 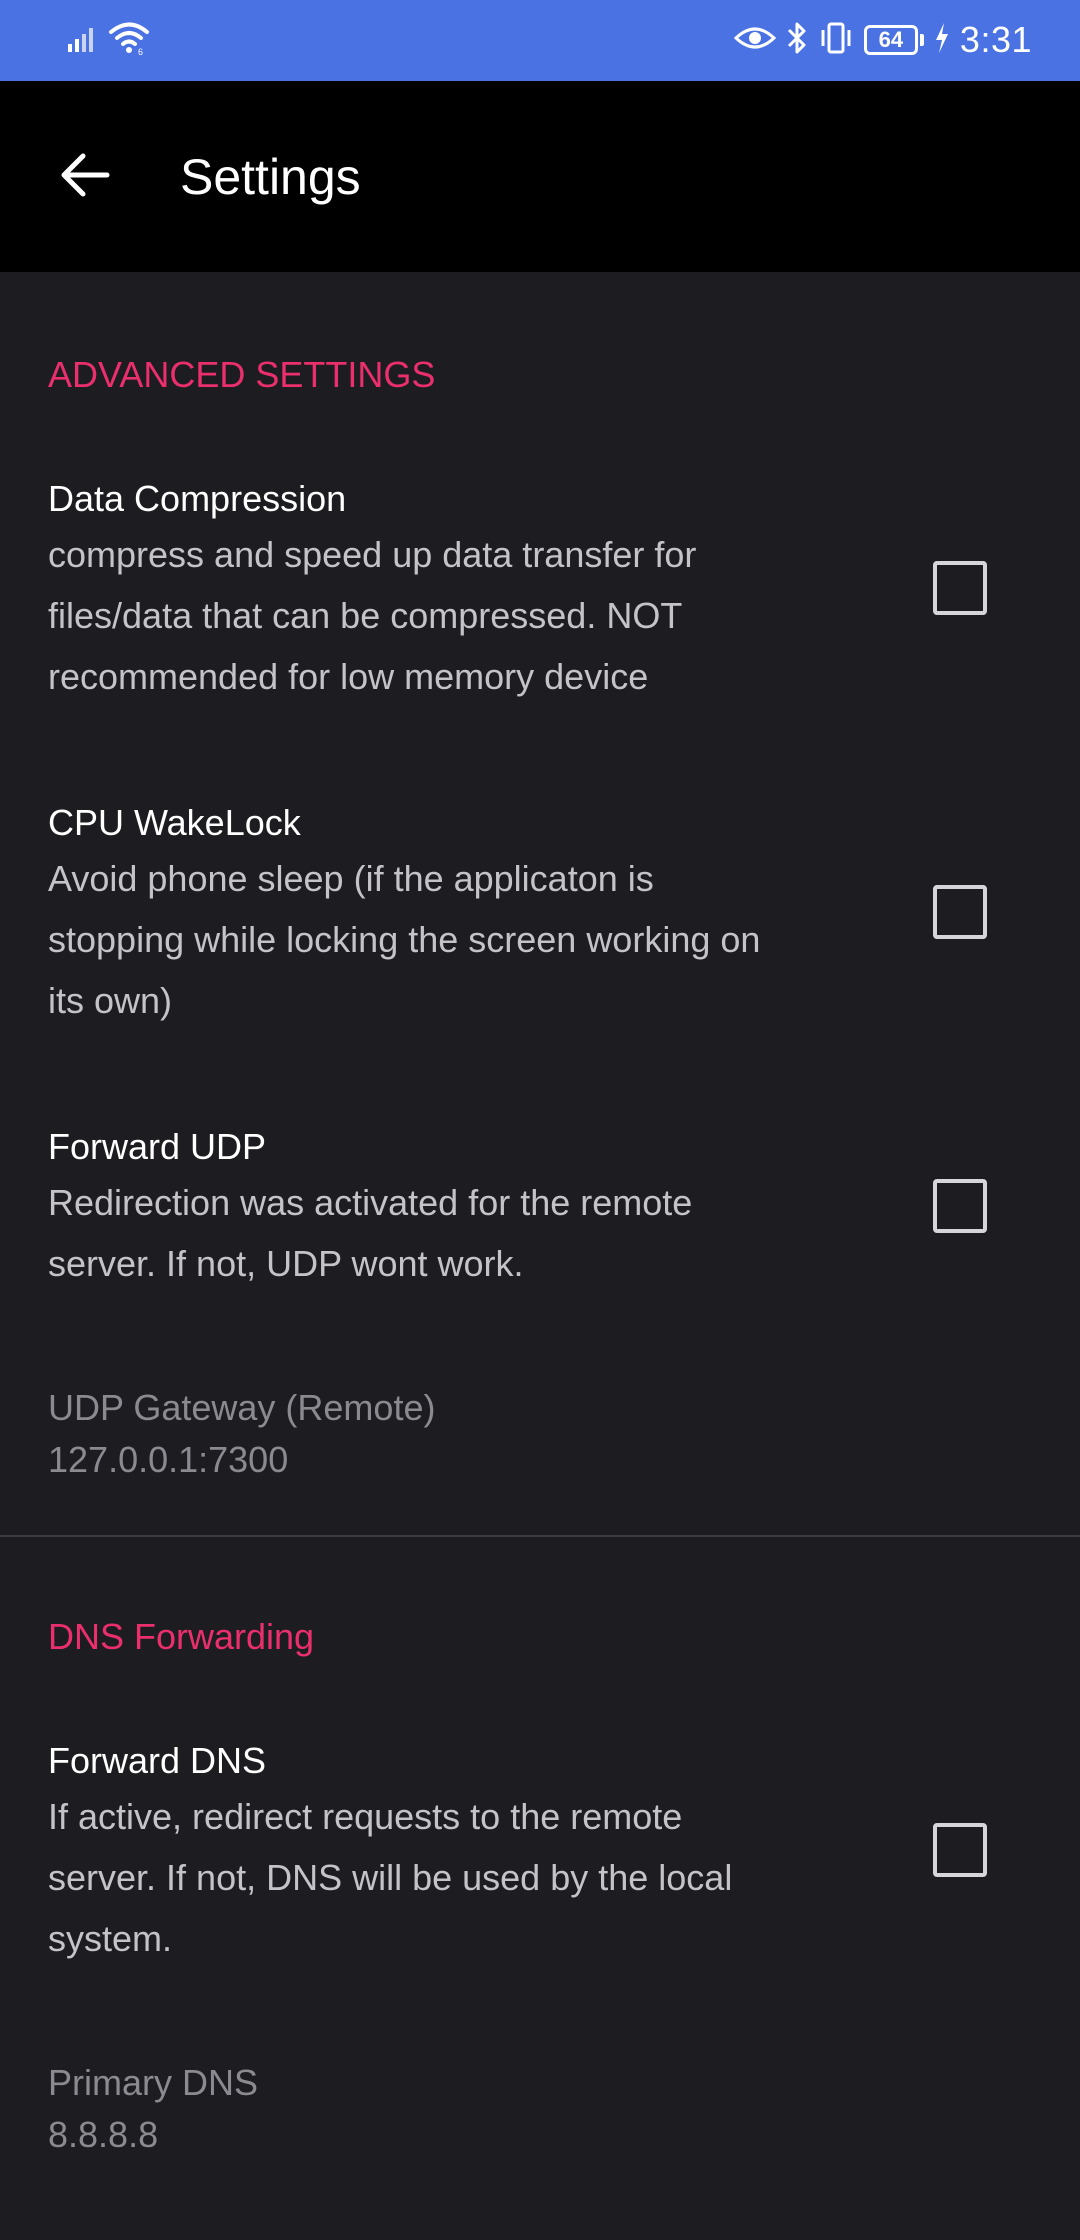 I want to click on section-divider, so click(x=540, y=1536).